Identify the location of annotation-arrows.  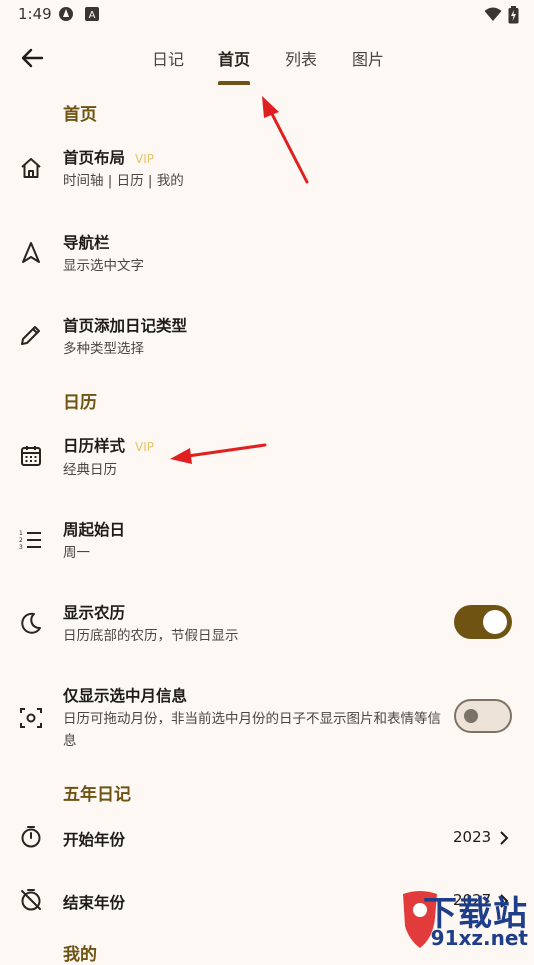
(239, 280).